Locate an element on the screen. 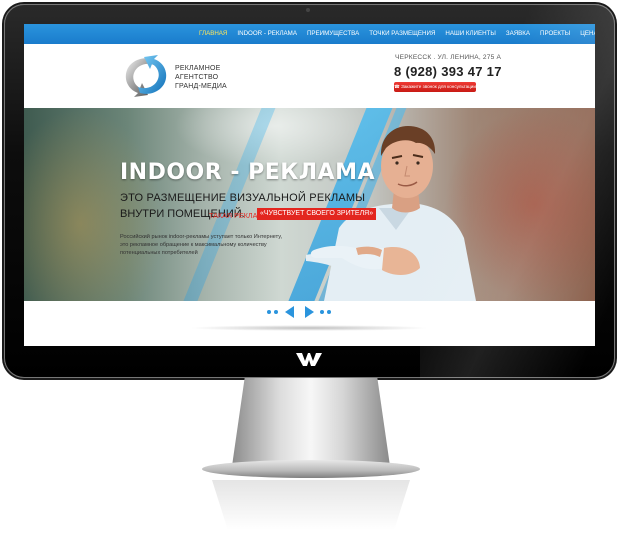  callback-label: Закажите звонок для консультации is located at coordinates (438, 86).